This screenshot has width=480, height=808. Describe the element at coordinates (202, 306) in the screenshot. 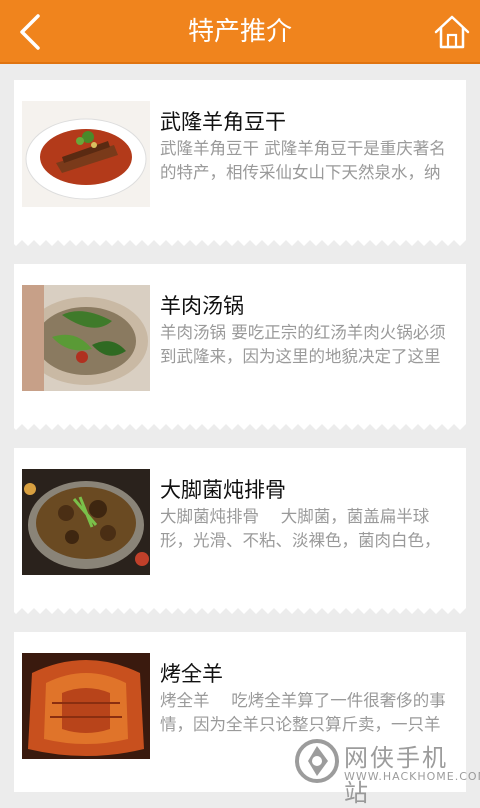

I see `item-title: 羊肉汤锅` at that location.